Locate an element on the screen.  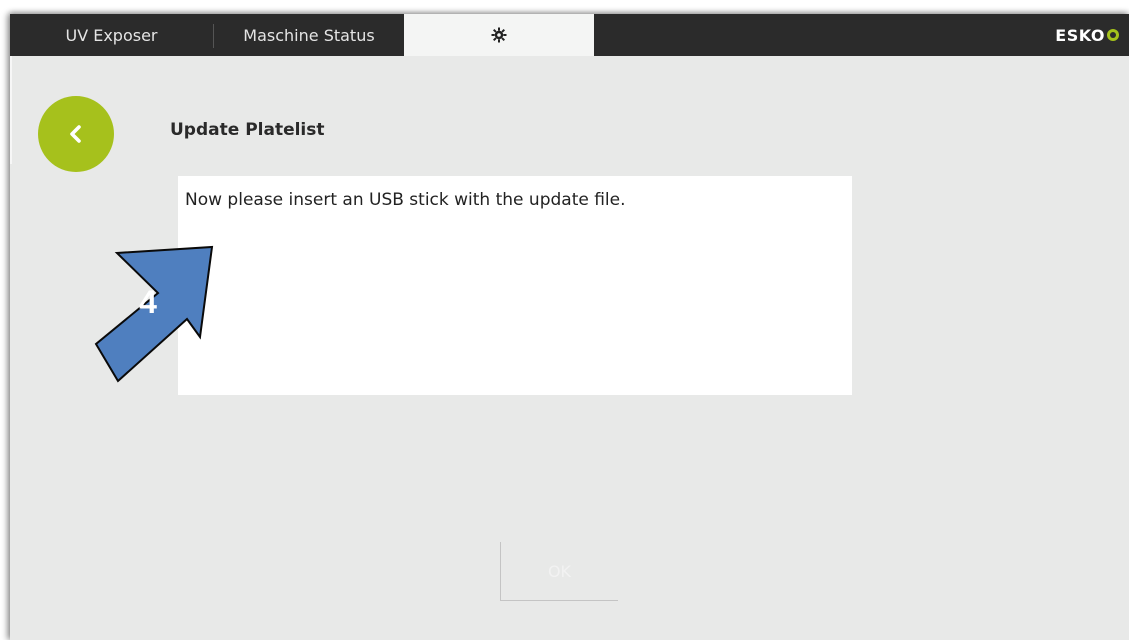
logo-text: ESKO is located at coordinates (1080, 35).